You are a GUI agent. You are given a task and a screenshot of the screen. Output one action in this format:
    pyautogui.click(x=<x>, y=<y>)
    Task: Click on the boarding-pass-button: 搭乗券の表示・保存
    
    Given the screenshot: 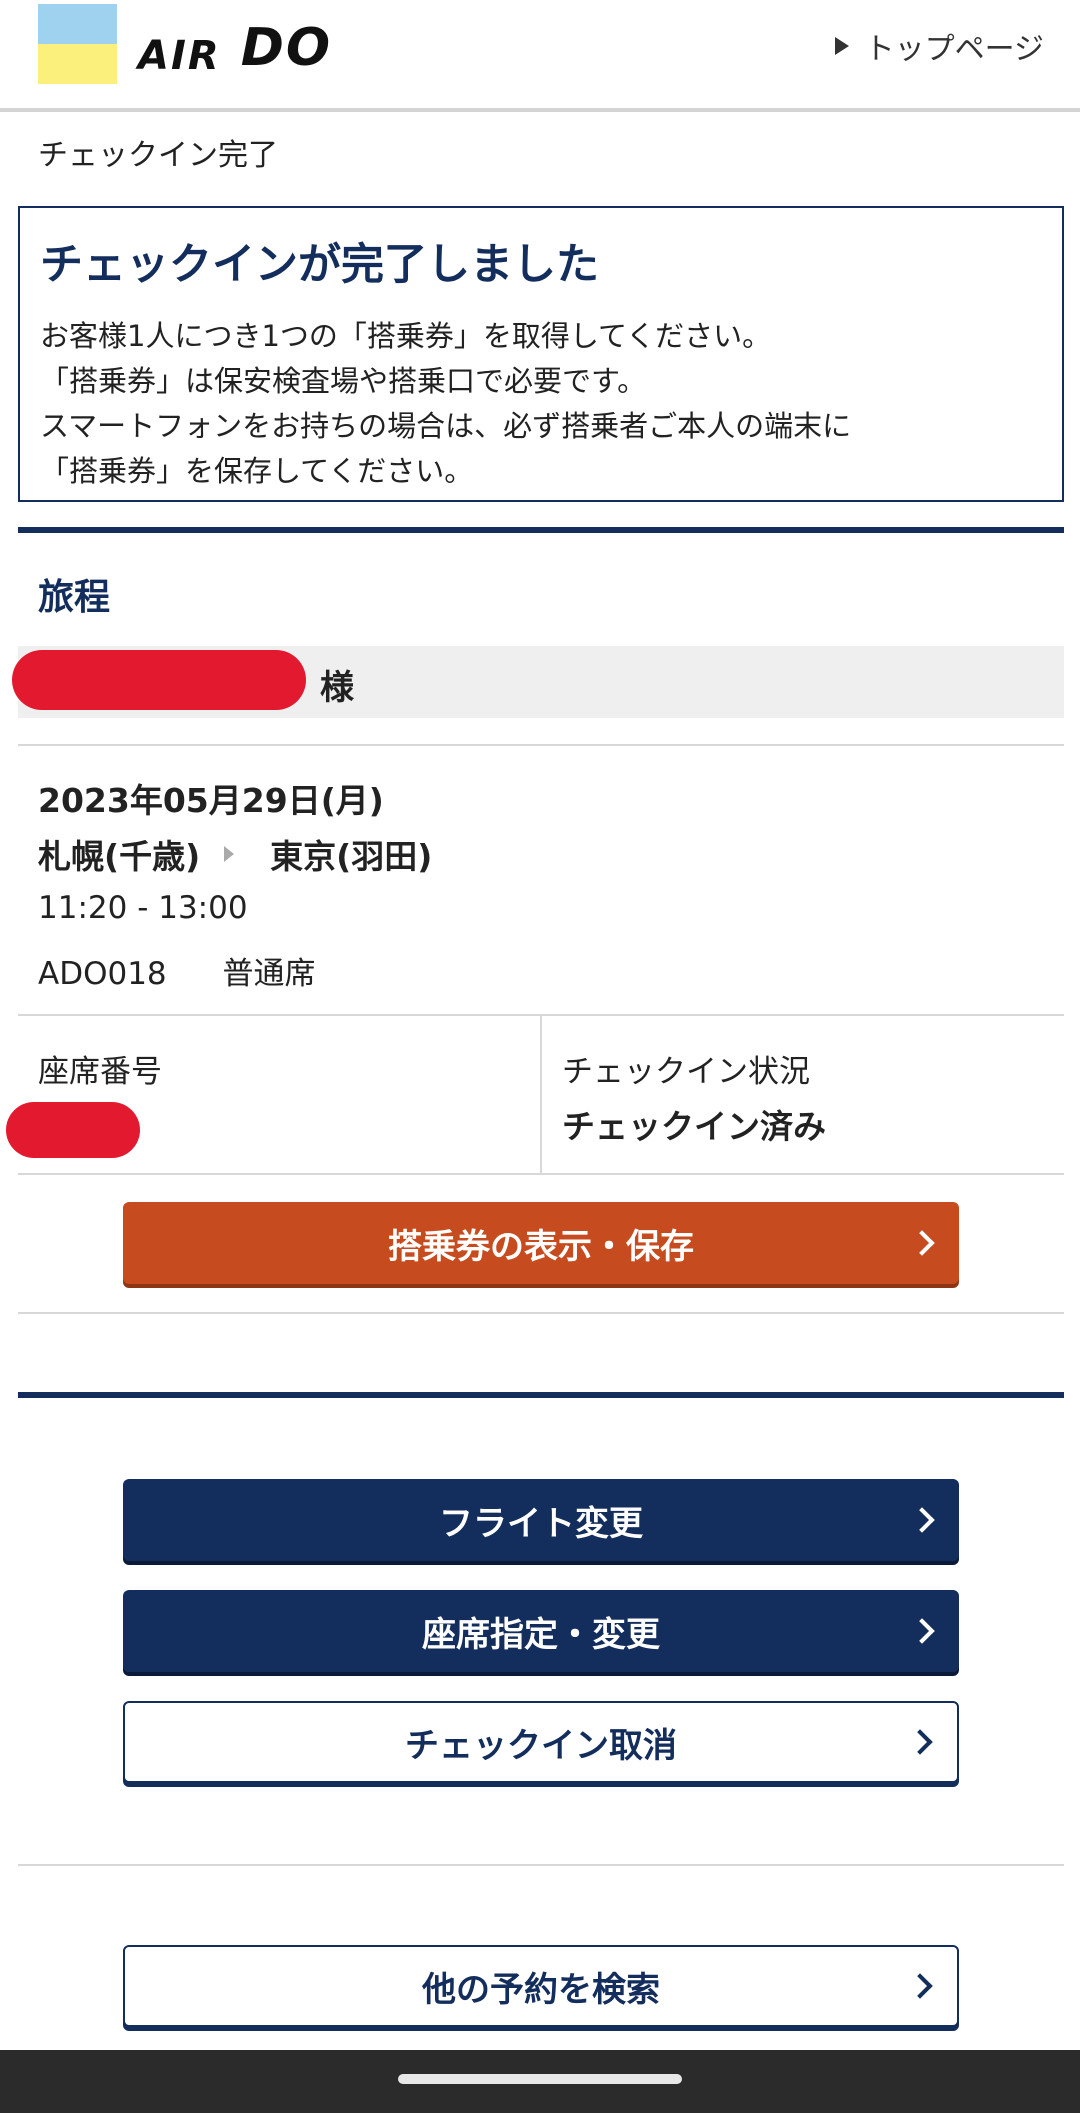 What is the action you would take?
    pyautogui.click(x=541, y=1243)
    